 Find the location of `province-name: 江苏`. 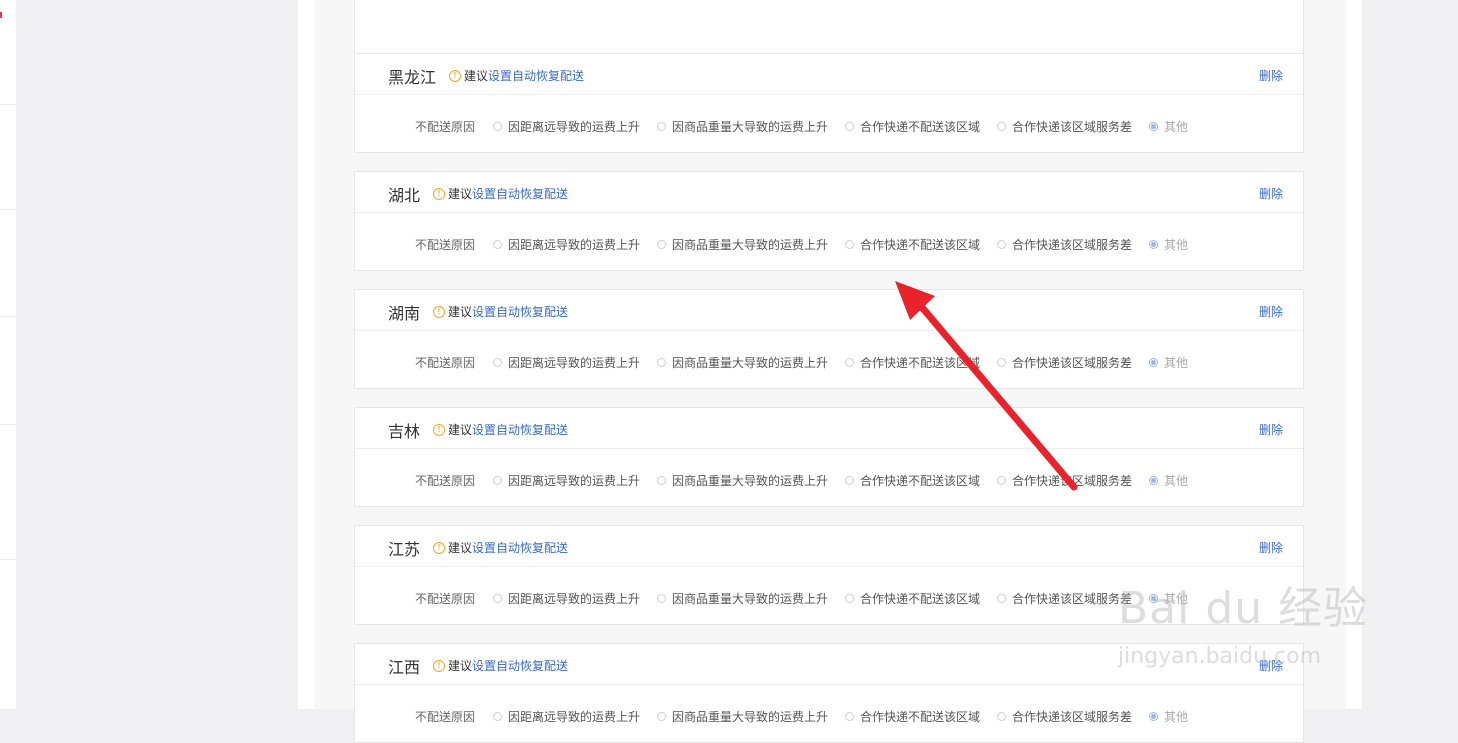

province-name: 江苏 is located at coordinates (404, 550).